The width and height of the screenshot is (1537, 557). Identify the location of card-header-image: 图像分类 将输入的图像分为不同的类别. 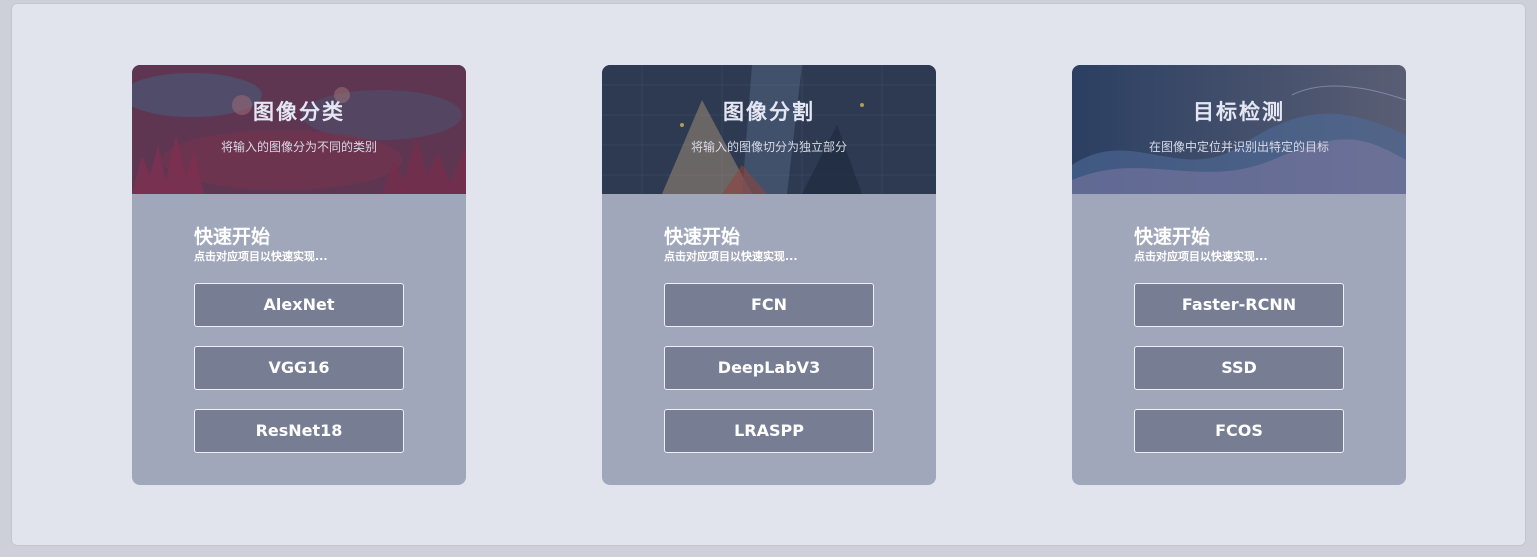
(299, 129).